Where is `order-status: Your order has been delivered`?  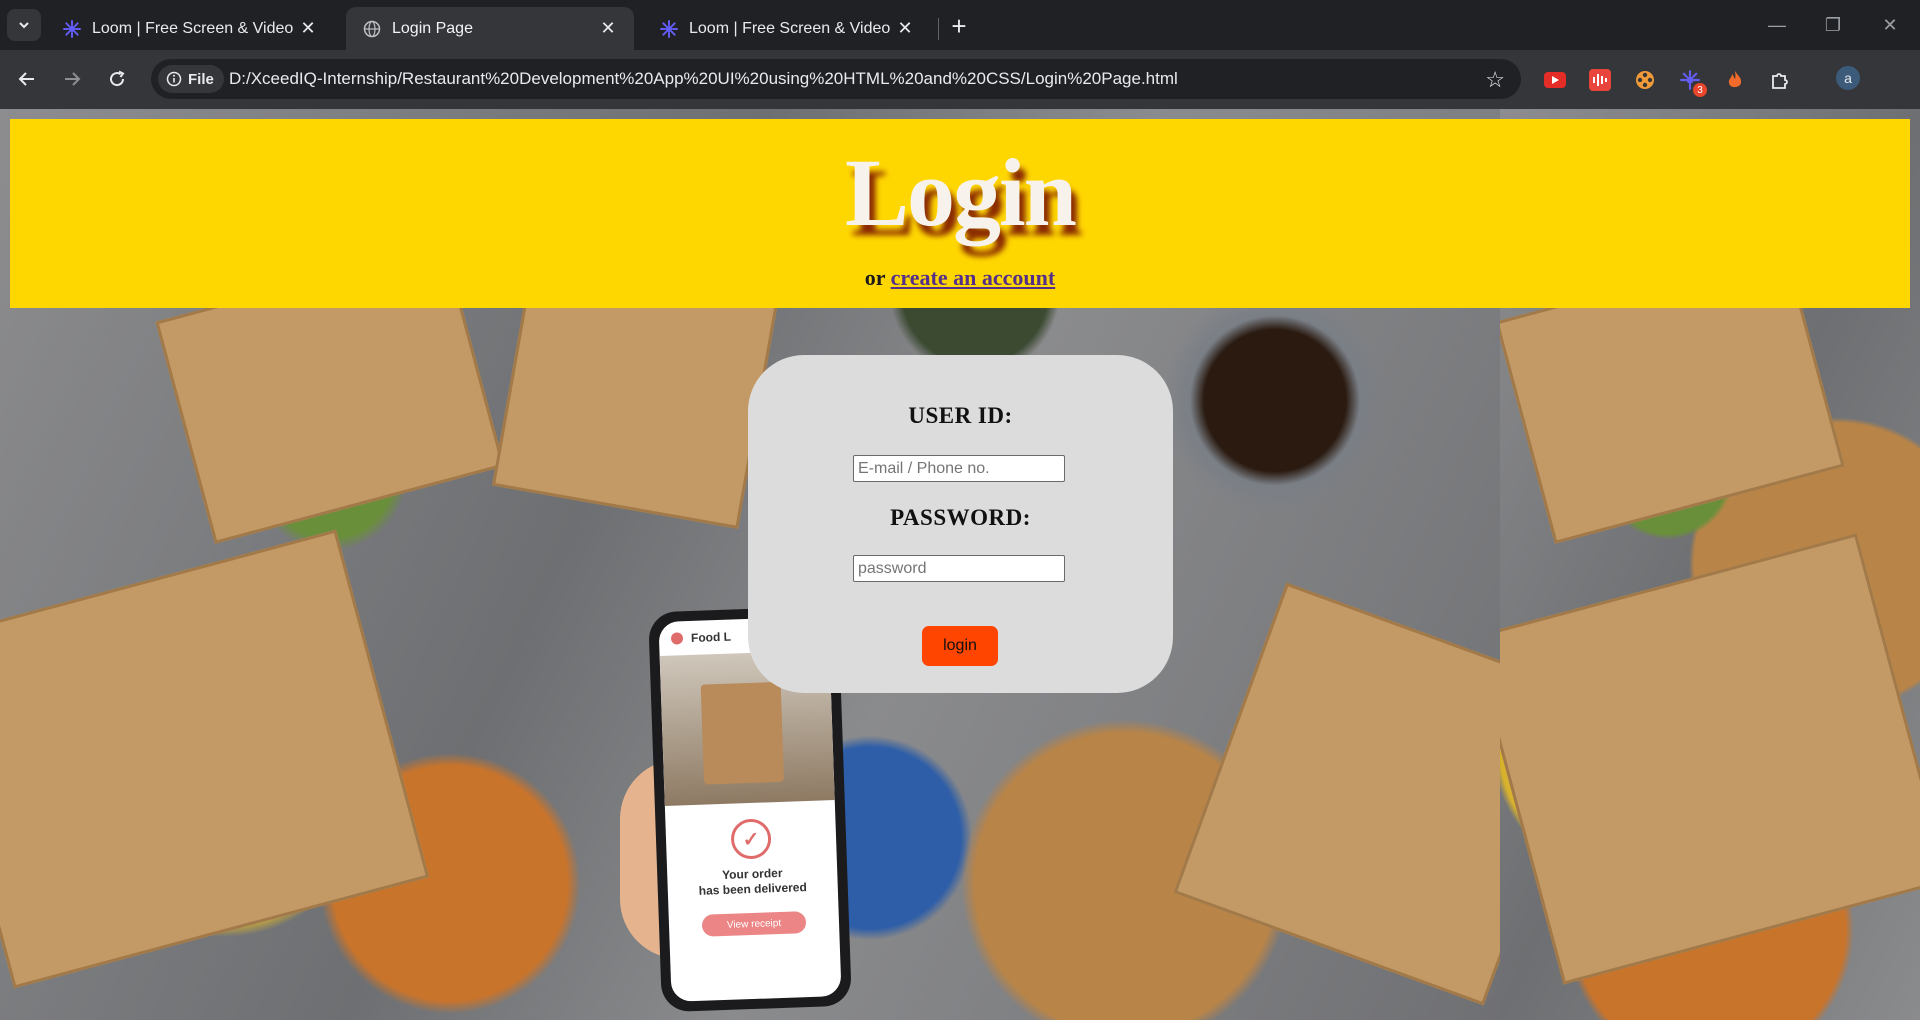 order-status: Your order has been delivered is located at coordinates (752, 882).